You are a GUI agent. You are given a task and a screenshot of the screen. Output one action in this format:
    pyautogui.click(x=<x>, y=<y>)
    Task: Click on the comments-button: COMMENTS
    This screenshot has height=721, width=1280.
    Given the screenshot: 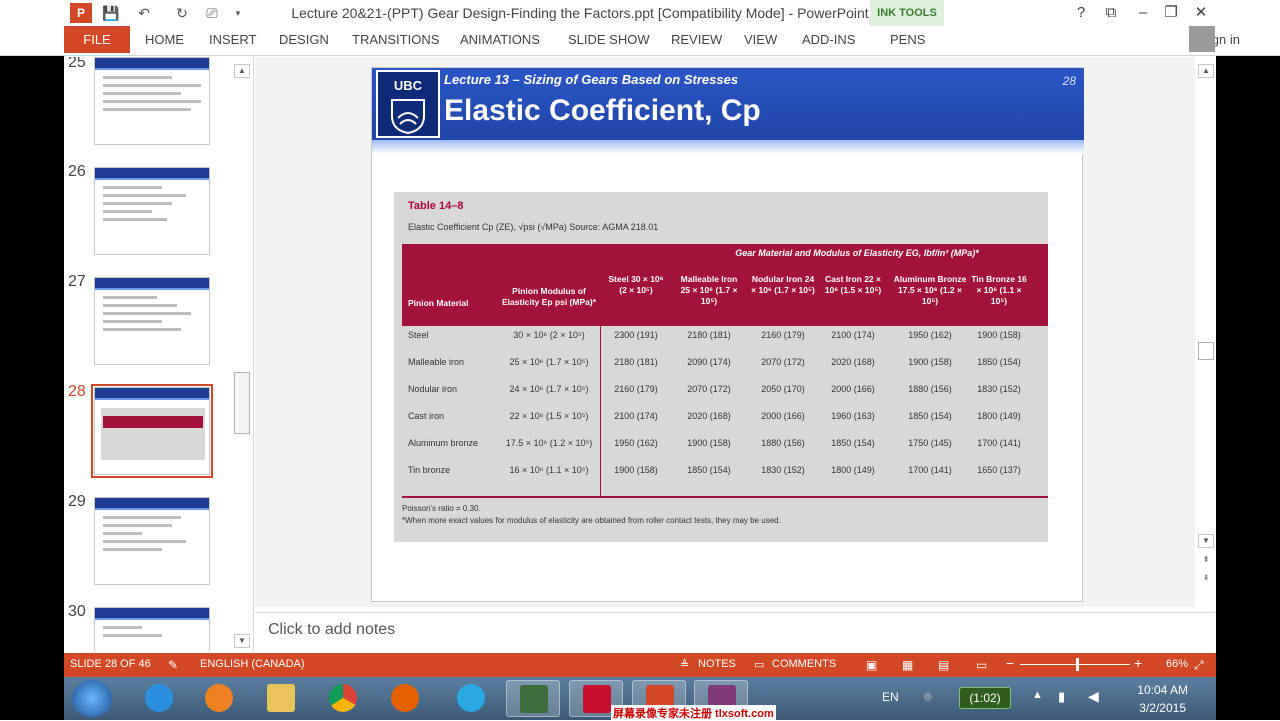 What is the action you would take?
    pyautogui.click(x=804, y=664)
    